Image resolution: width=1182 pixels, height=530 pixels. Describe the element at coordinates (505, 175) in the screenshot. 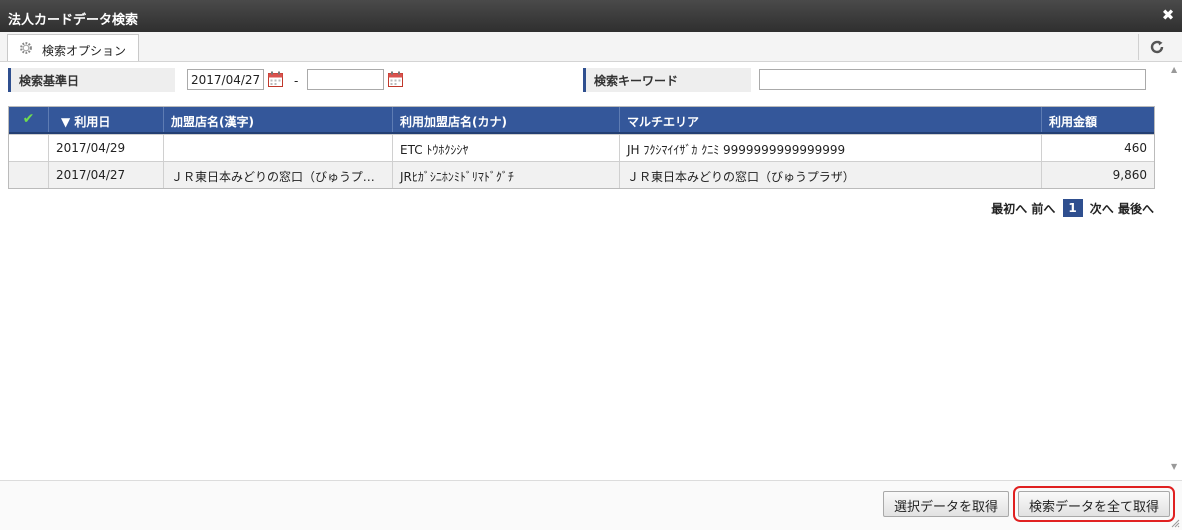

I see `cell-merchant-kana: JRﾋｶﾞｼﾆﾎﾝﾐﾄﾞﾘﾏﾄﾞｸﾞﾁ` at that location.